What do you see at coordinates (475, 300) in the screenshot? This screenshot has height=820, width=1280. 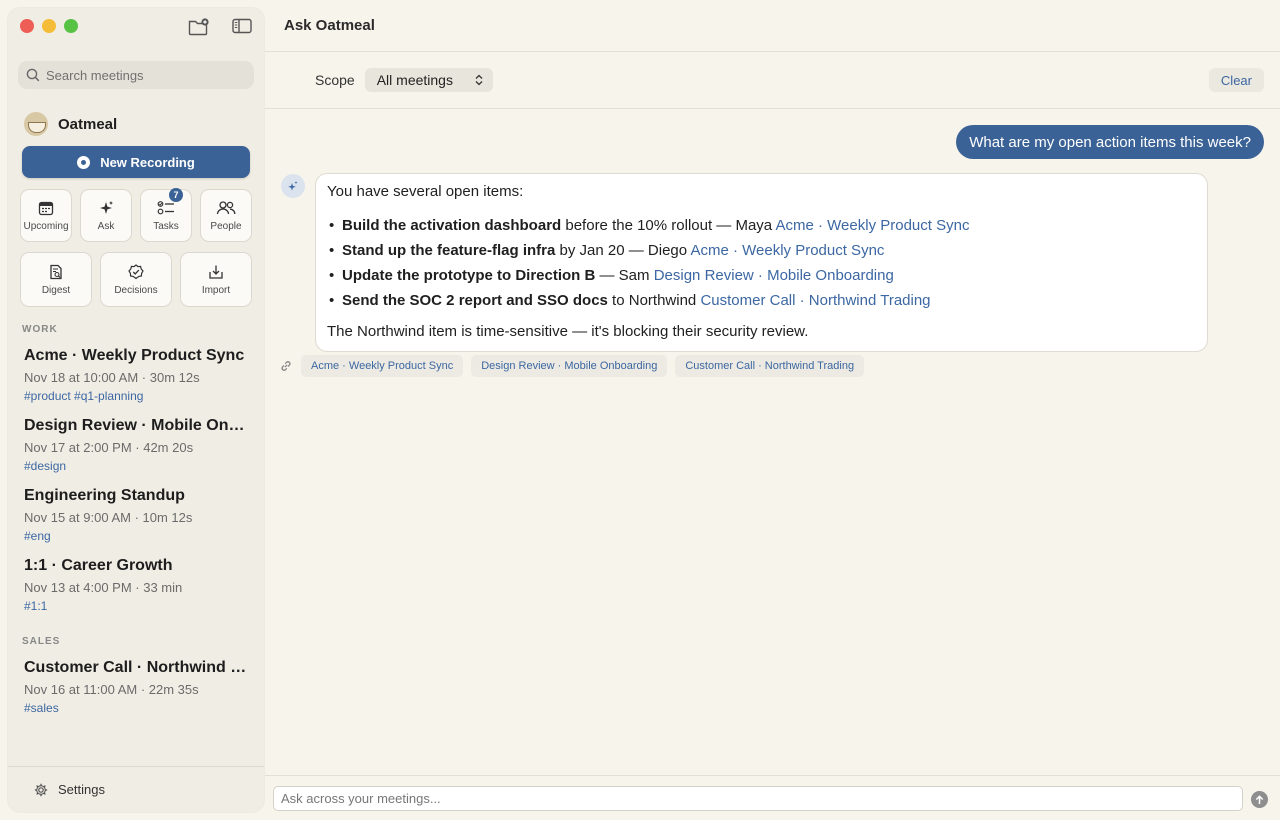 I see `action-item-title: Send the SOC 2 report and SSO docs` at bounding box center [475, 300].